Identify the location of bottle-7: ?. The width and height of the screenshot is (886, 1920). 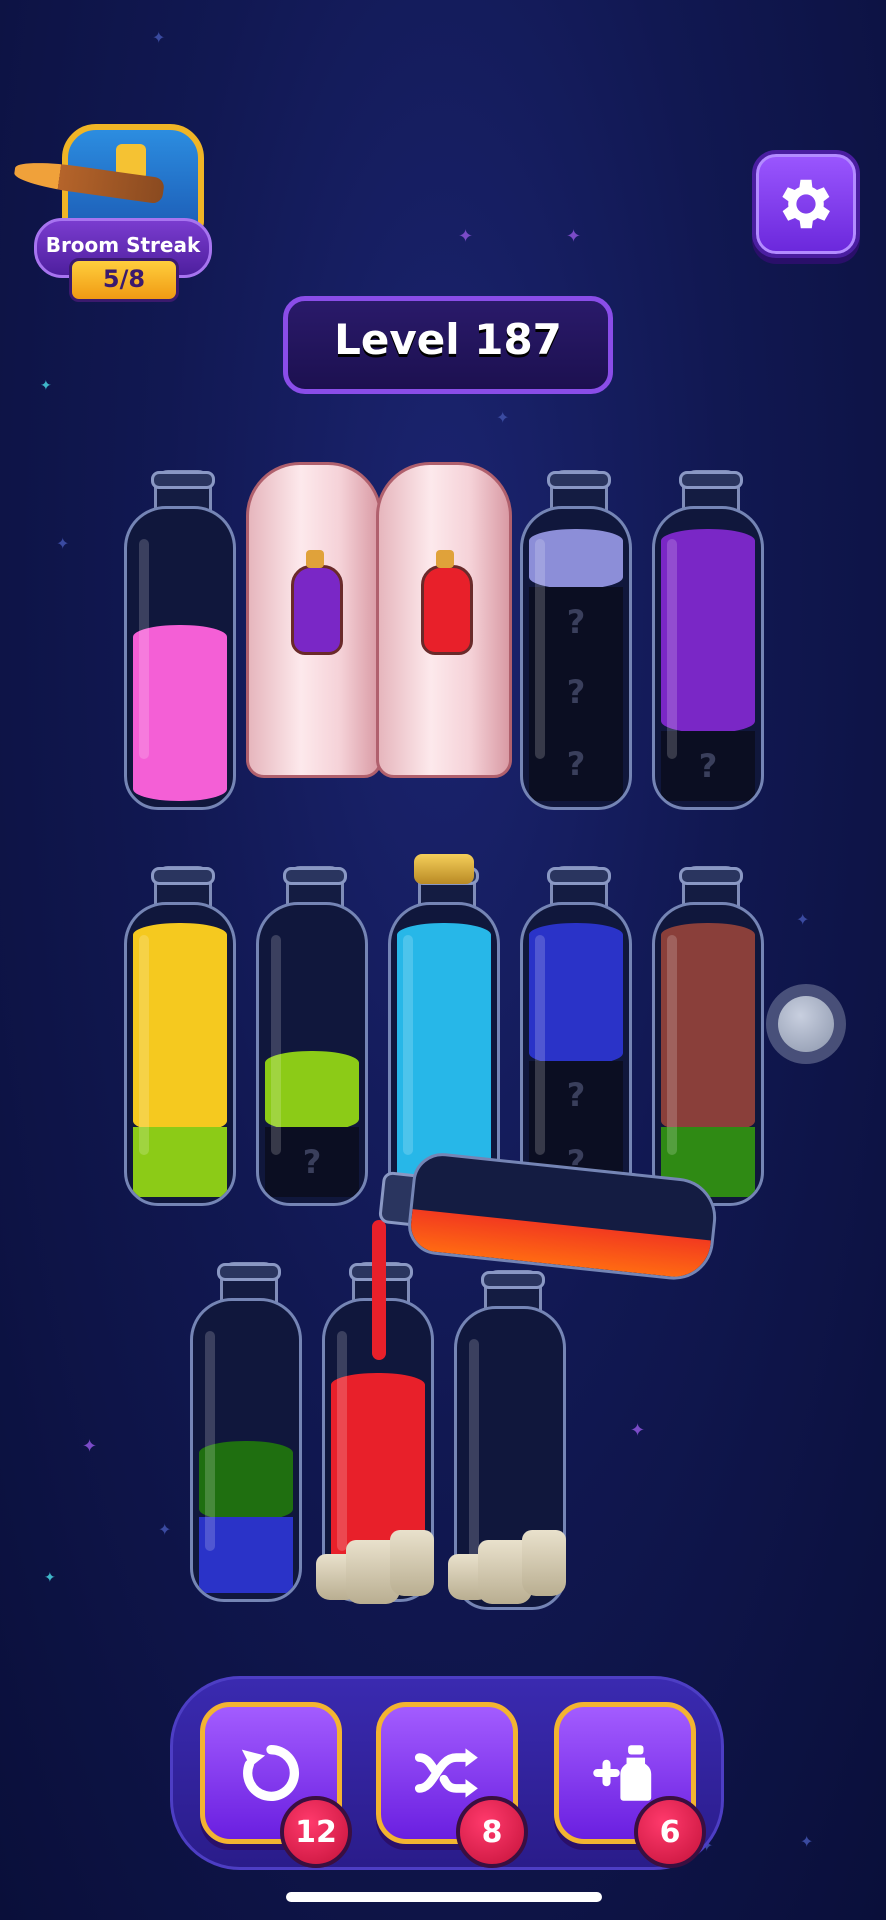
(312, 1036).